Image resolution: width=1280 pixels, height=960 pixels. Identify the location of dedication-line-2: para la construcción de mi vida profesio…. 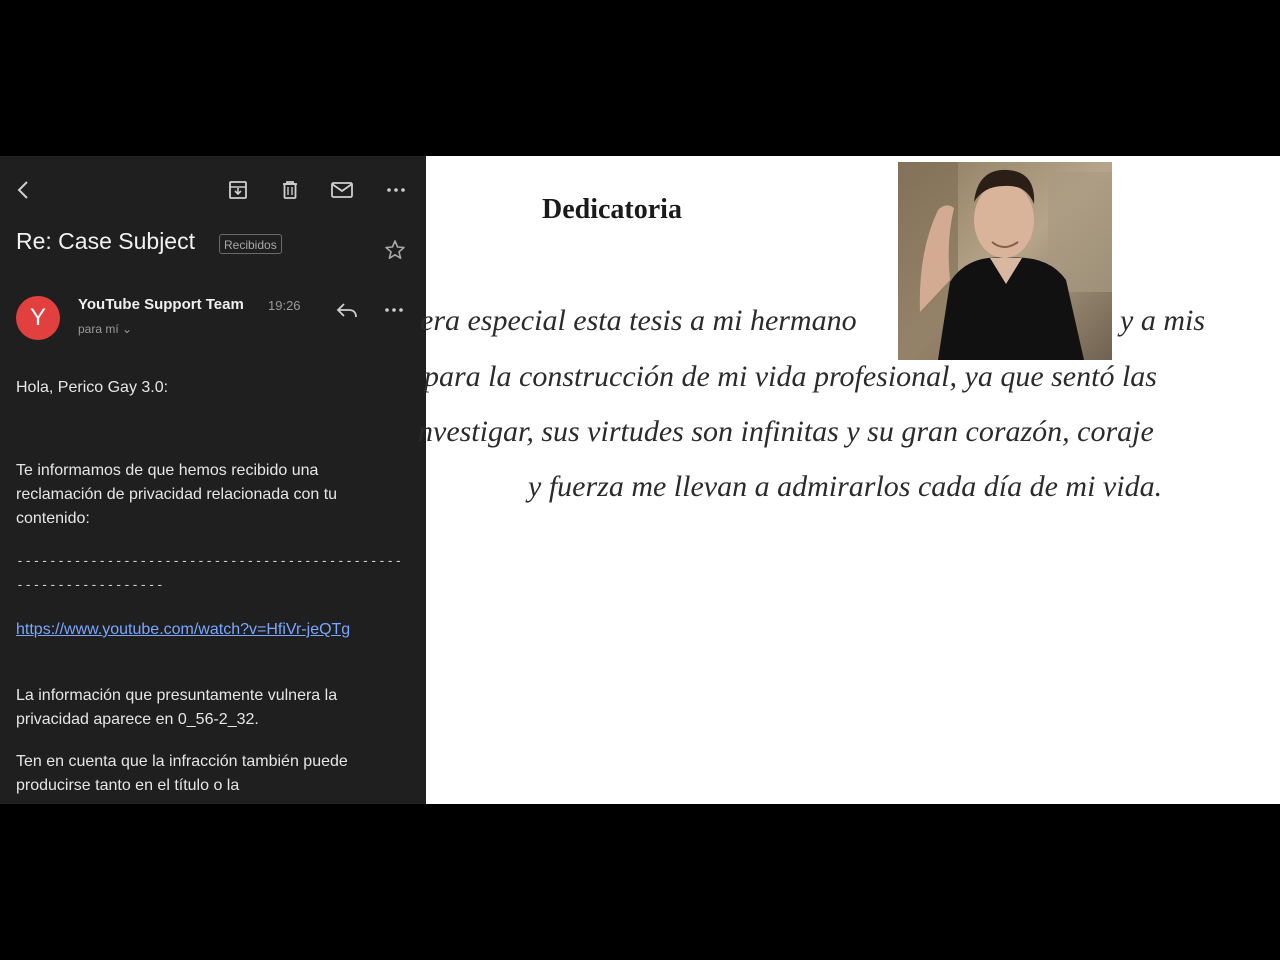
(790, 376).